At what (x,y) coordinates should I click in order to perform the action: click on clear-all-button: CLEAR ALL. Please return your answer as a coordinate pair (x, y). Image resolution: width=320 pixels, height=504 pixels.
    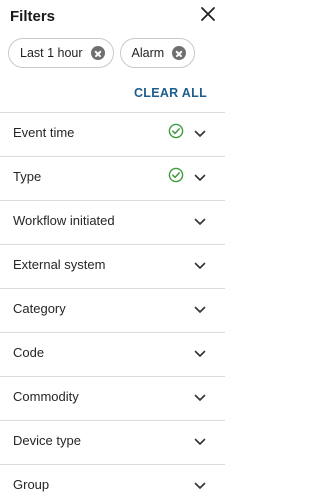
    Looking at the image, I should click on (170, 93).